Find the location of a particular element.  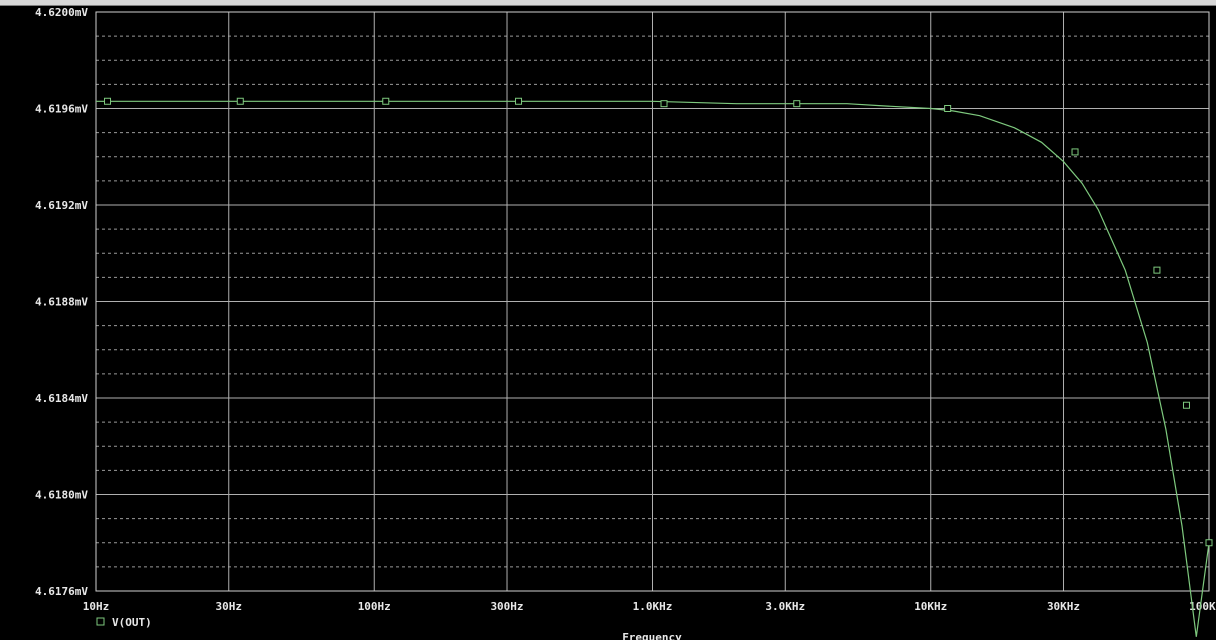

x-tick-label: 3.0KHz is located at coordinates (785, 606).